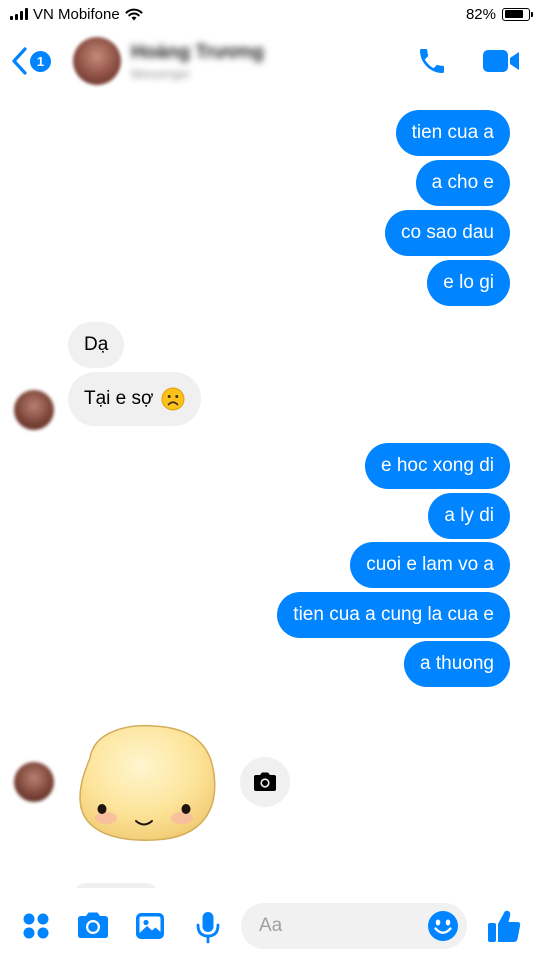 This screenshot has height=960, width=540. Describe the element at coordinates (468, 61) in the screenshot. I see `header-actions` at that location.